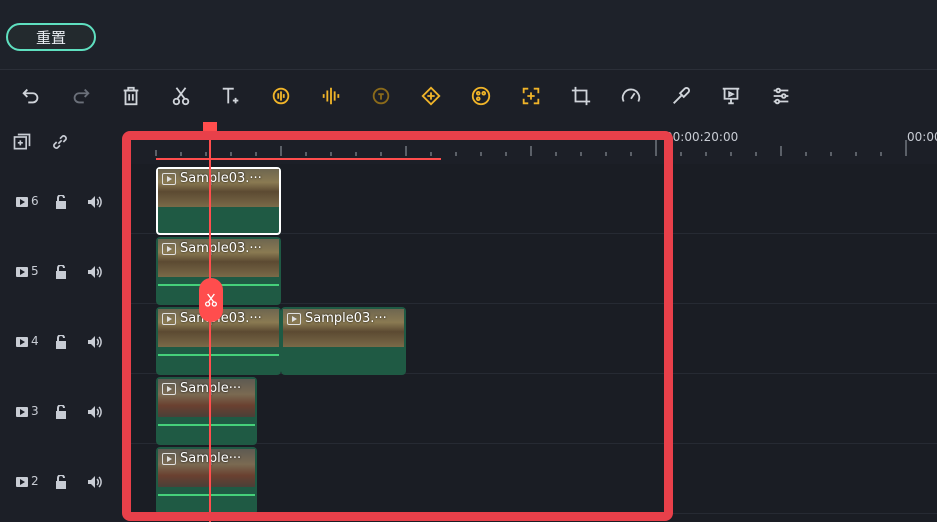  What do you see at coordinates (35, 271) in the screenshot?
I see `track-number: 5` at bounding box center [35, 271].